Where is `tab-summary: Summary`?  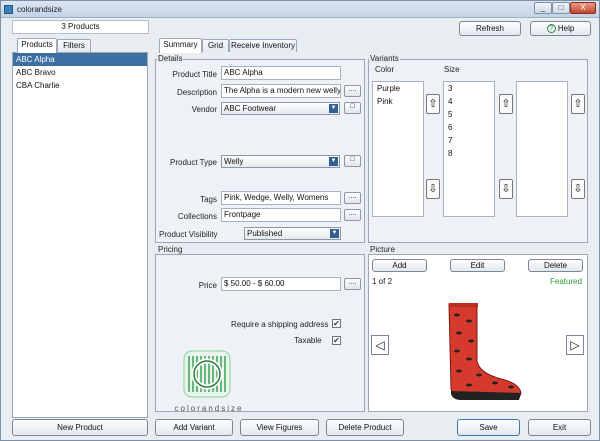
tab-summary: Summary is located at coordinates (180, 45).